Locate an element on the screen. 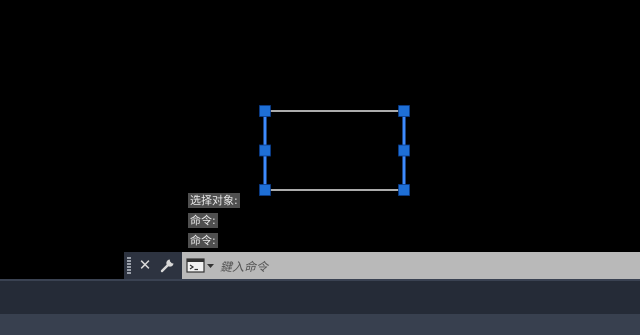 Image resolution: width=640 pixels, height=335 pixels. layout-tabs-bar is located at coordinates (320, 296).